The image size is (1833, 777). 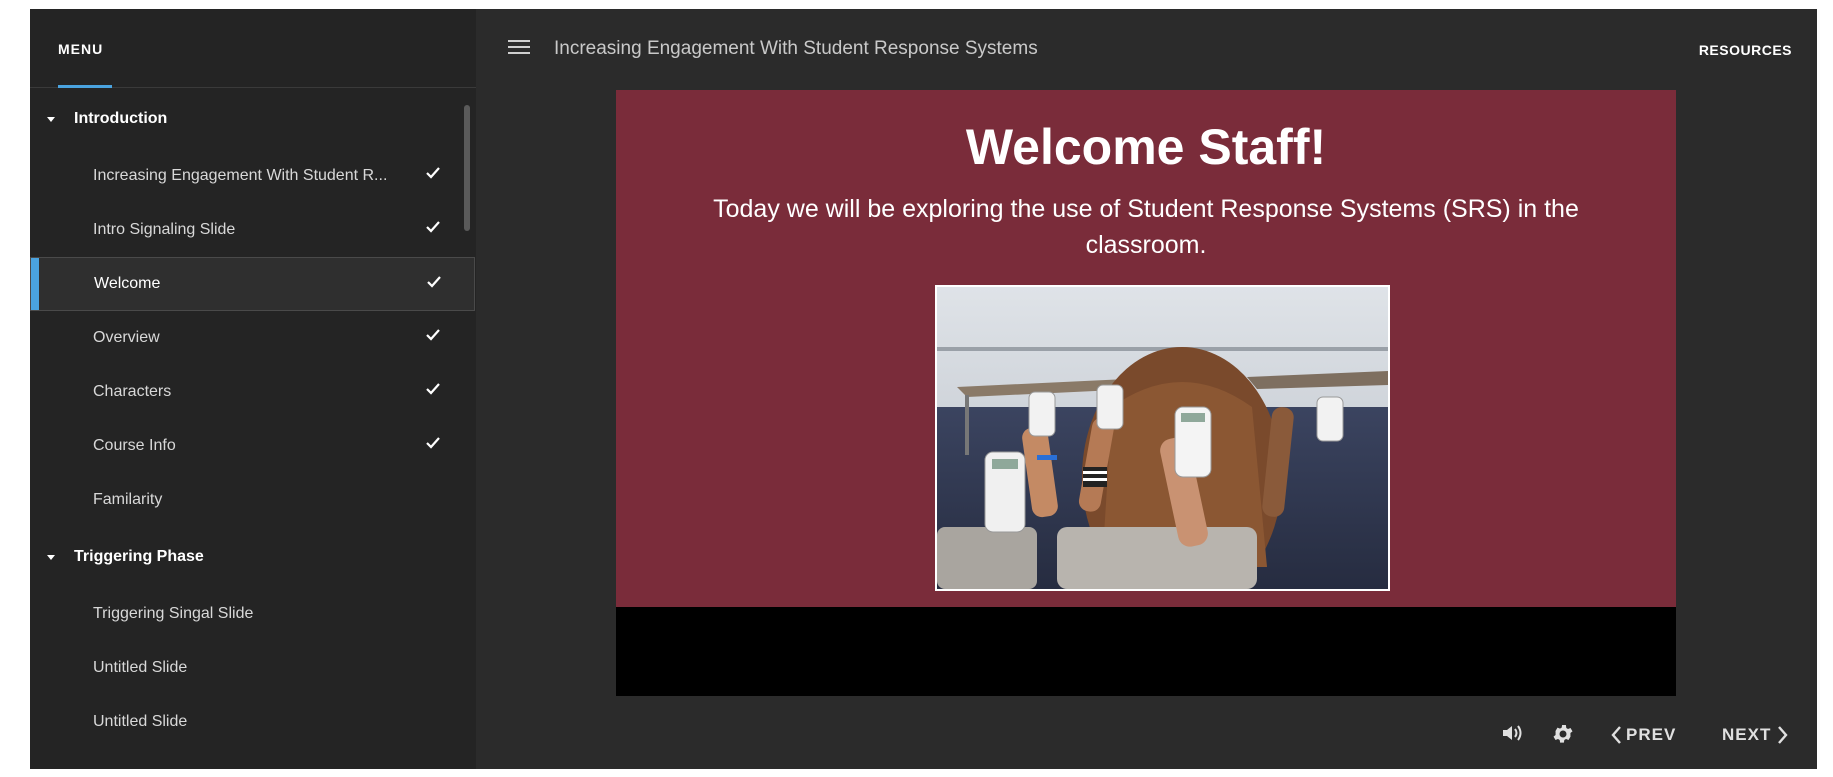 I want to click on menu-tab: MENU, so click(x=80, y=49).